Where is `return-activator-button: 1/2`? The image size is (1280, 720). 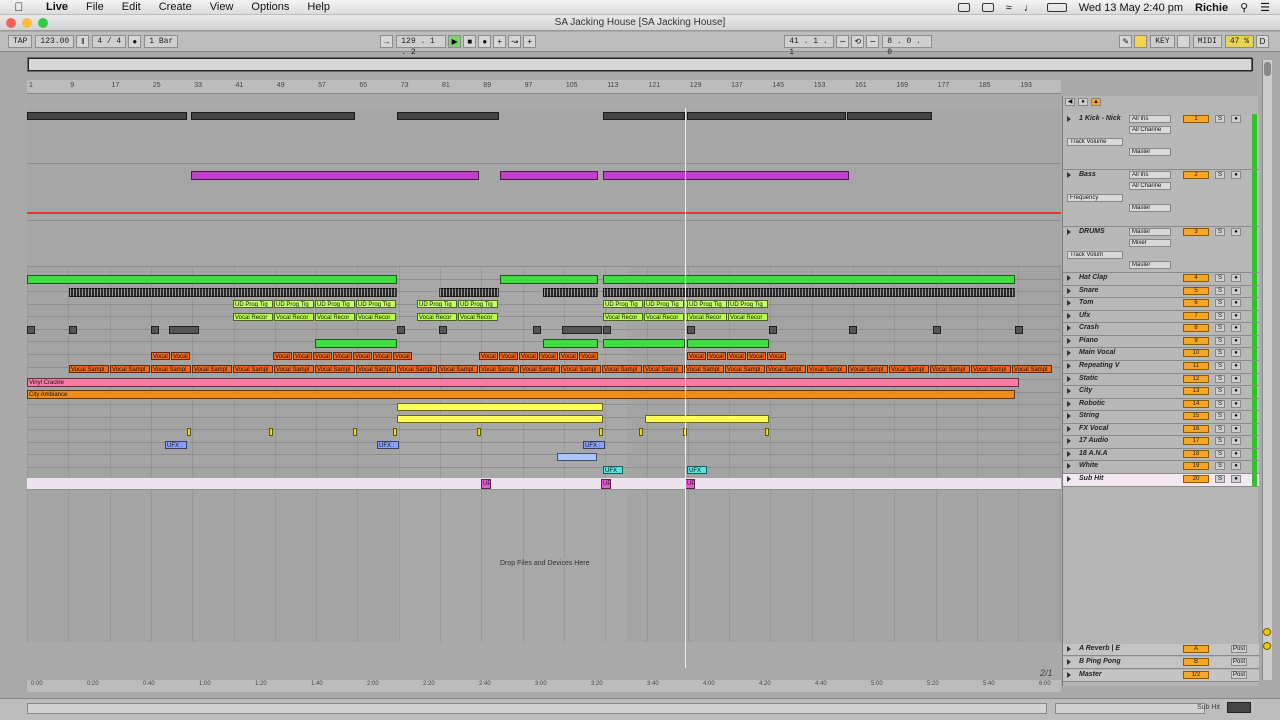
return-activator-button: 1/2 is located at coordinates (1196, 675).